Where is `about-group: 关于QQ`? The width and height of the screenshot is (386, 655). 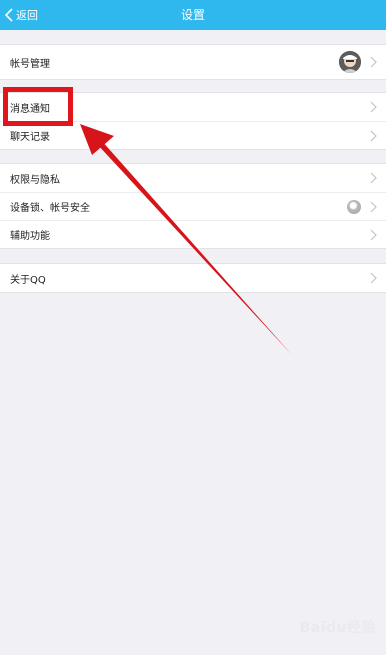 about-group: 关于QQ is located at coordinates (193, 278).